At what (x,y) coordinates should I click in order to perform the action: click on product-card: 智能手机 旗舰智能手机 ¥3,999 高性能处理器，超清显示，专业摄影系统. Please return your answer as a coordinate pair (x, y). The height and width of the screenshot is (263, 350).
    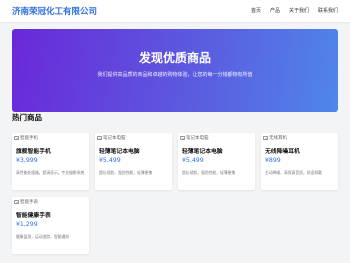
    Looking at the image, I should click on (50, 161).